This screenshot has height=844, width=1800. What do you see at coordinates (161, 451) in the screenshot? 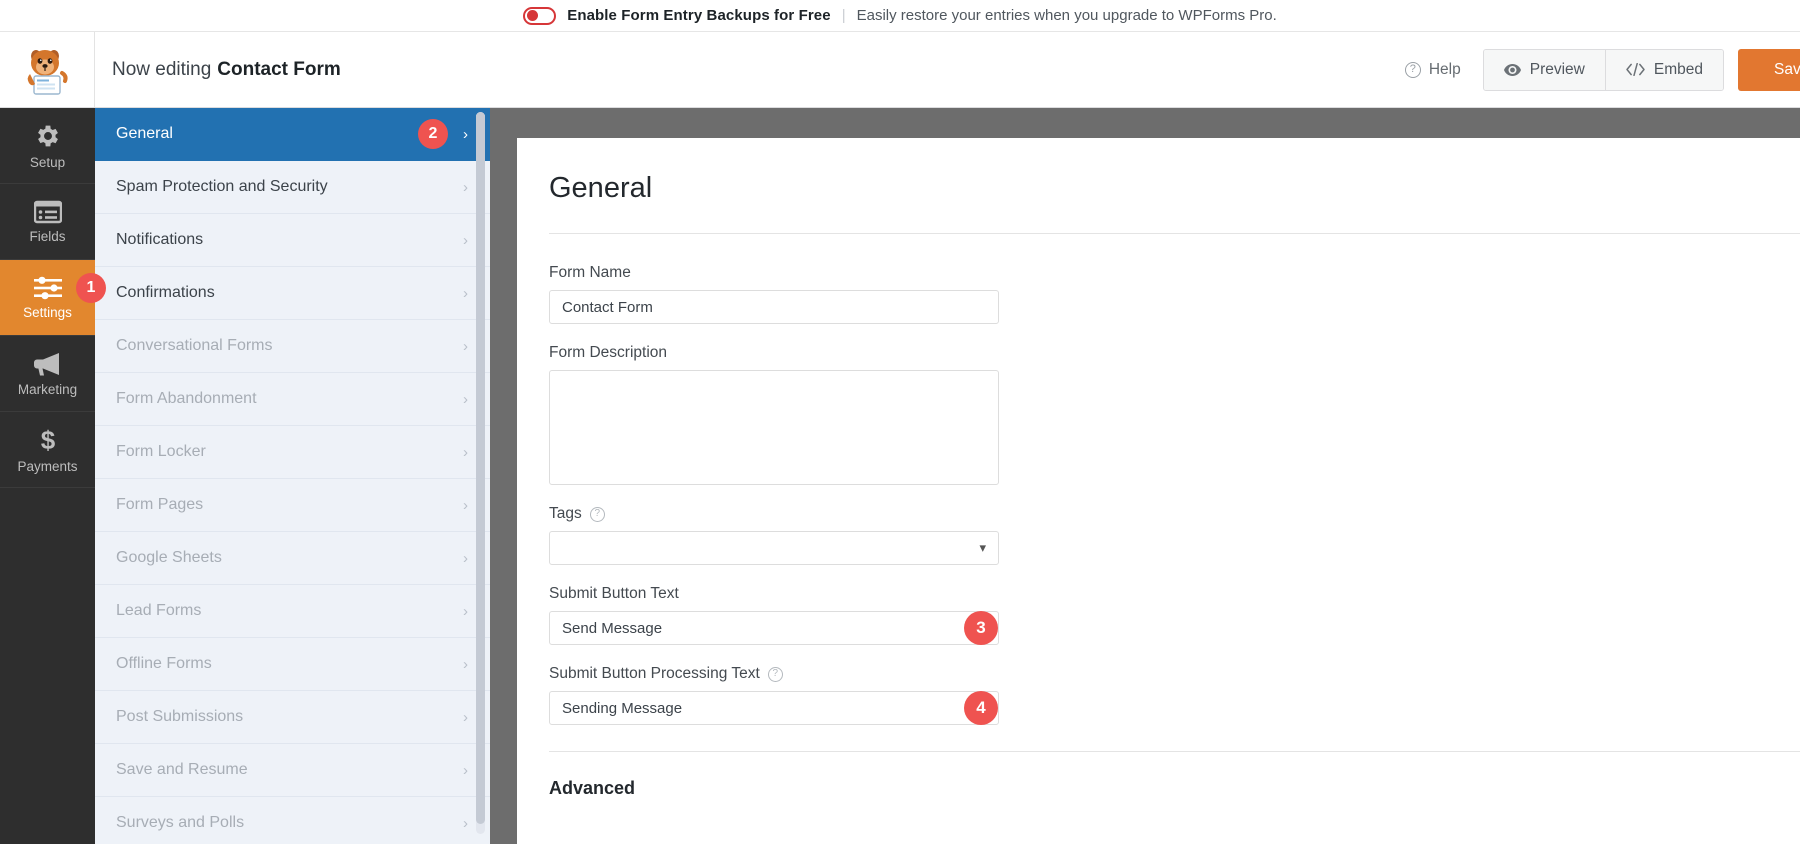
I see `settings-label: Form Locker` at bounding box center [161, 451].